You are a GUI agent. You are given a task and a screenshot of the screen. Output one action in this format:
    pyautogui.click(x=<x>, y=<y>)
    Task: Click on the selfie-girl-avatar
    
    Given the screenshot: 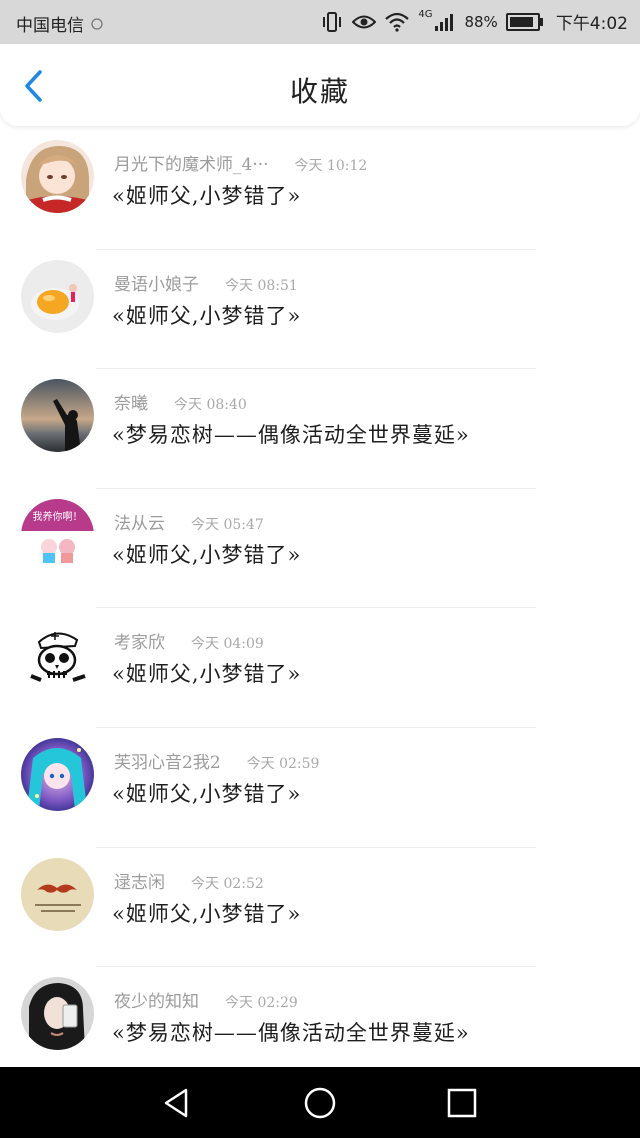 What is the action you would take?
    pyautogui.click(x=57, y=1014)
    